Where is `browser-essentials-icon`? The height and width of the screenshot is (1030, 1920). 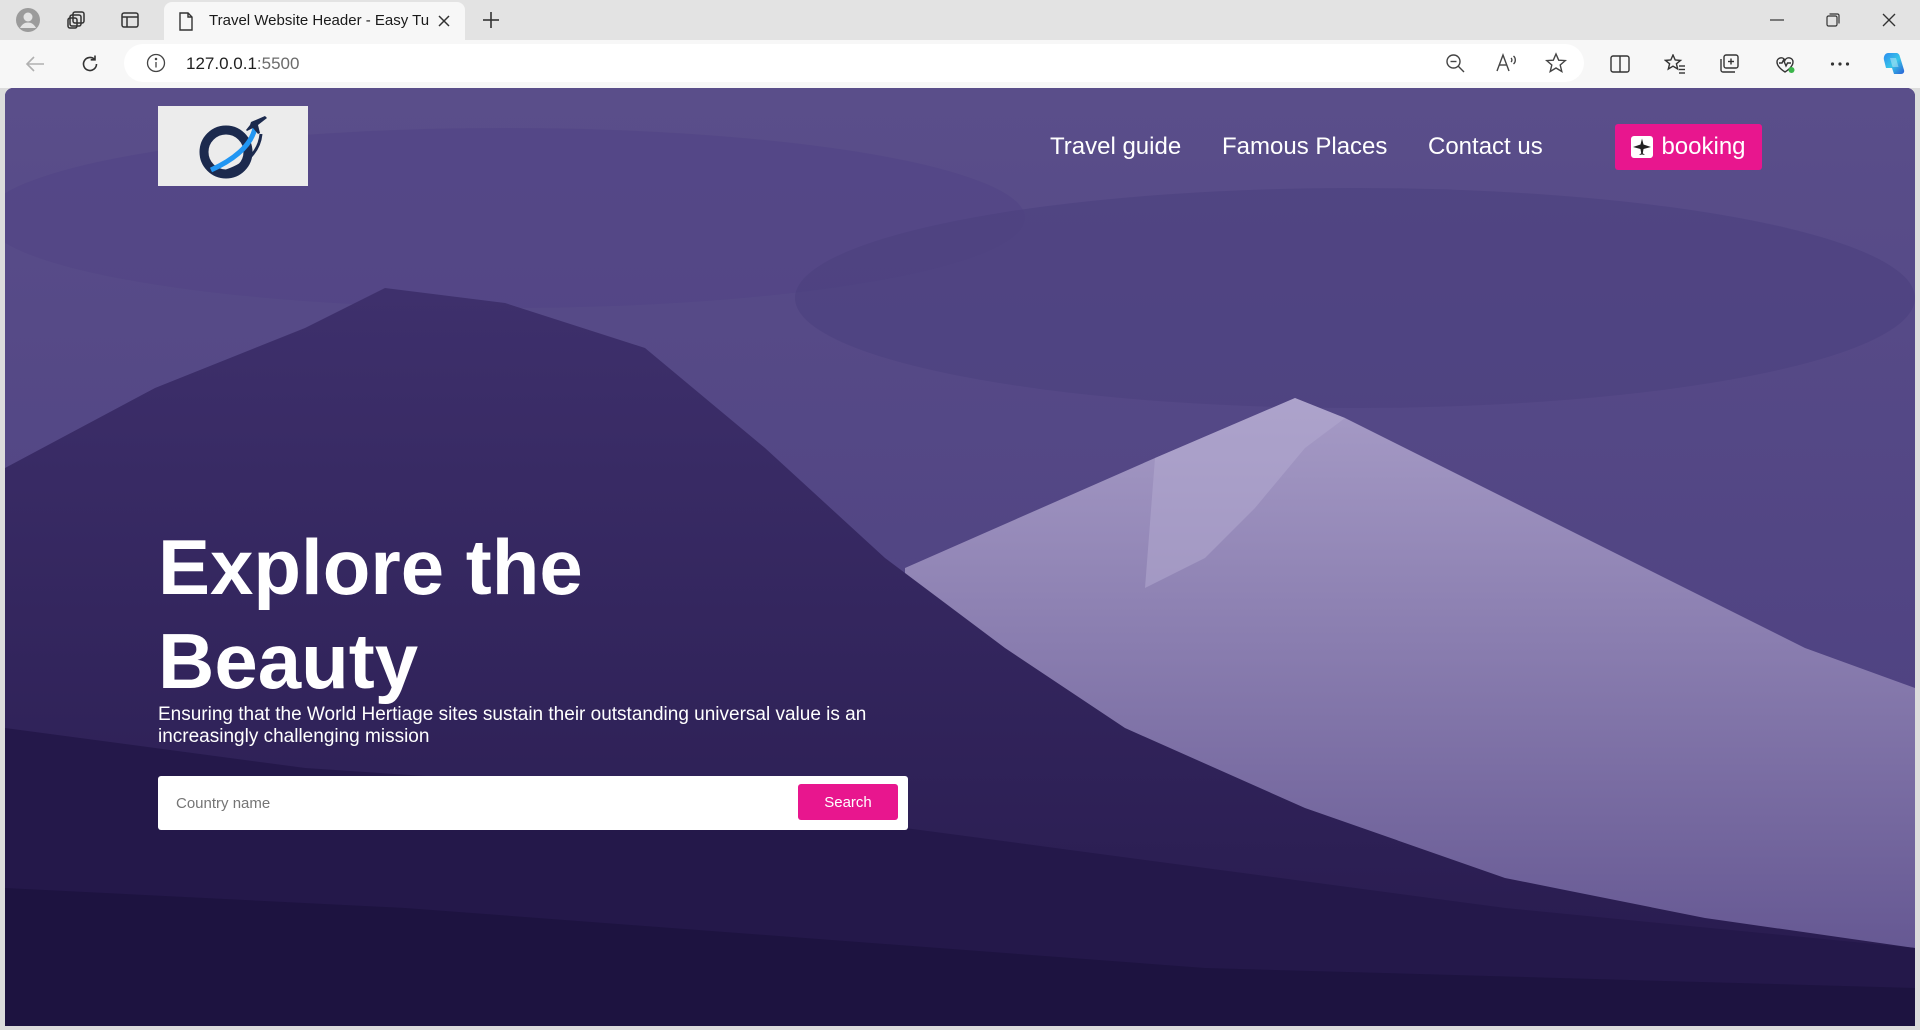
browser-essentials-icon is located at coordinates (1785, 64).